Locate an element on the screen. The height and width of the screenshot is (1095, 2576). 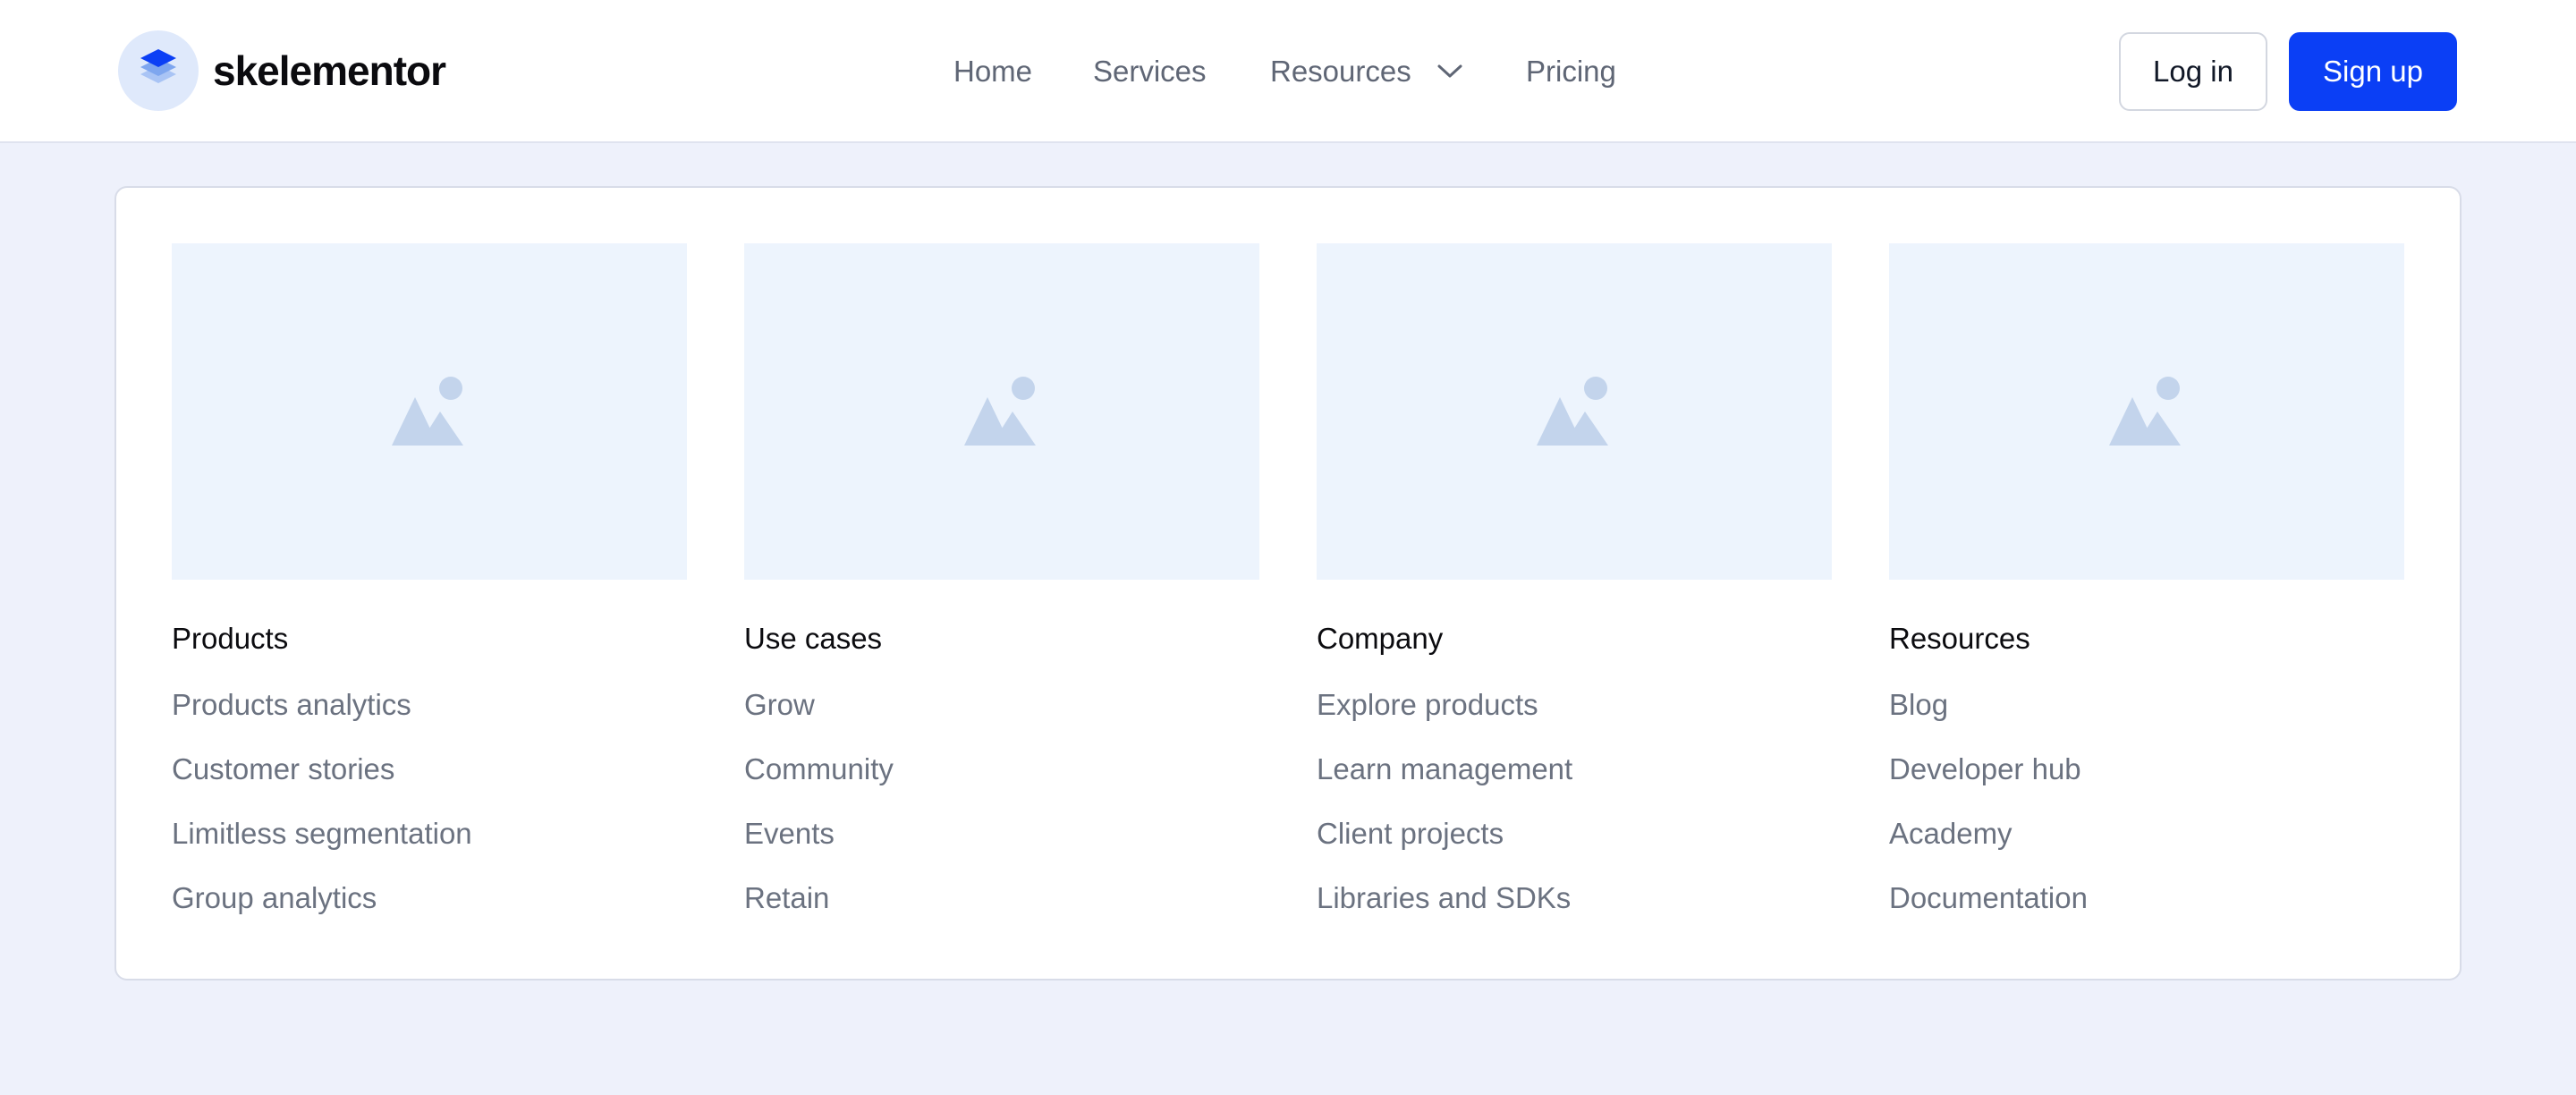
column-title: Use cases is located at coordinates (813, 639).